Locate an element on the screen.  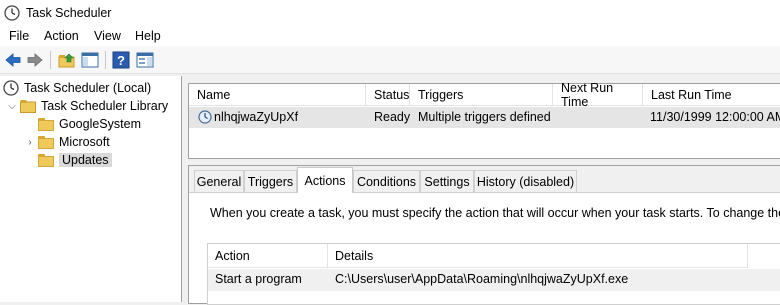
tree-item-library: ⌵ Task Scheduler Library is located at coordinates (87, 106).